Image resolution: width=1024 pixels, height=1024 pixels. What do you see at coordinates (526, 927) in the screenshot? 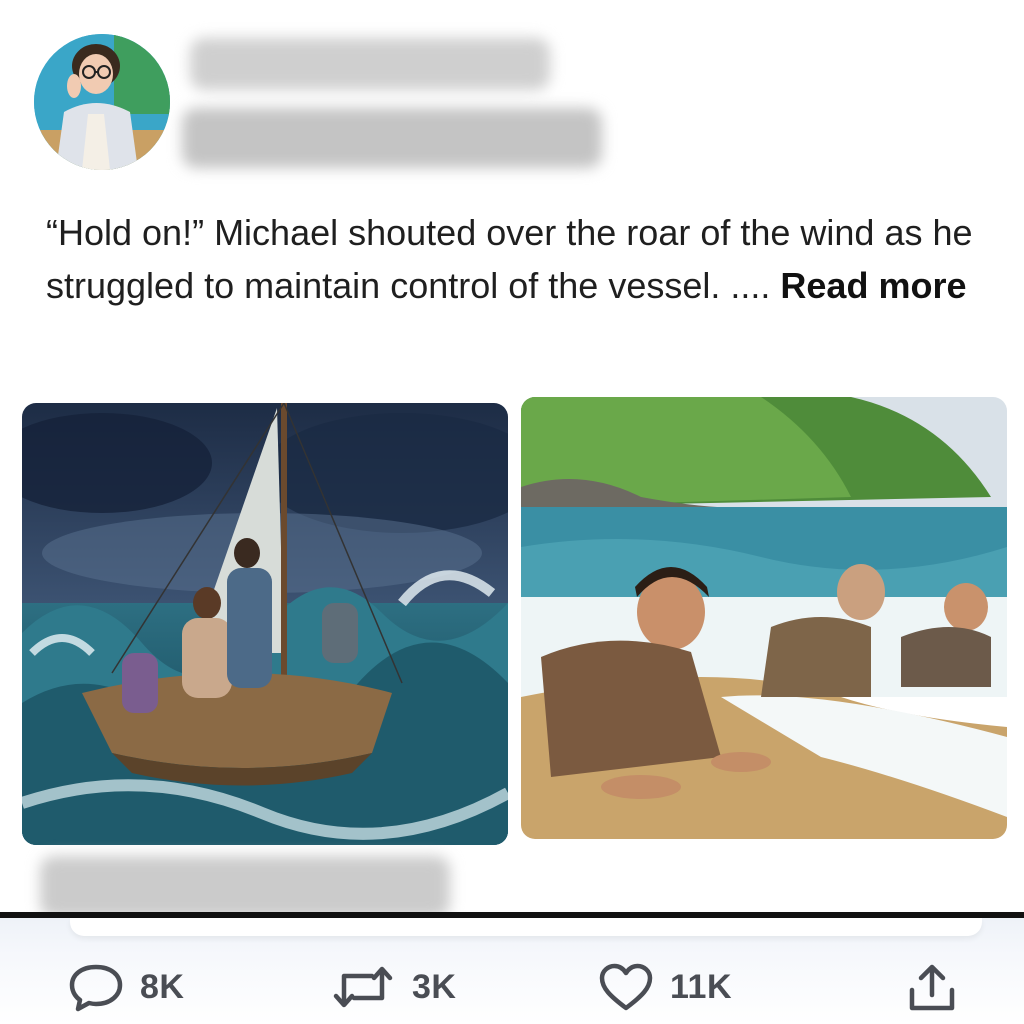
I see `action-bar-card-edge` at bounding box center [526, 927].